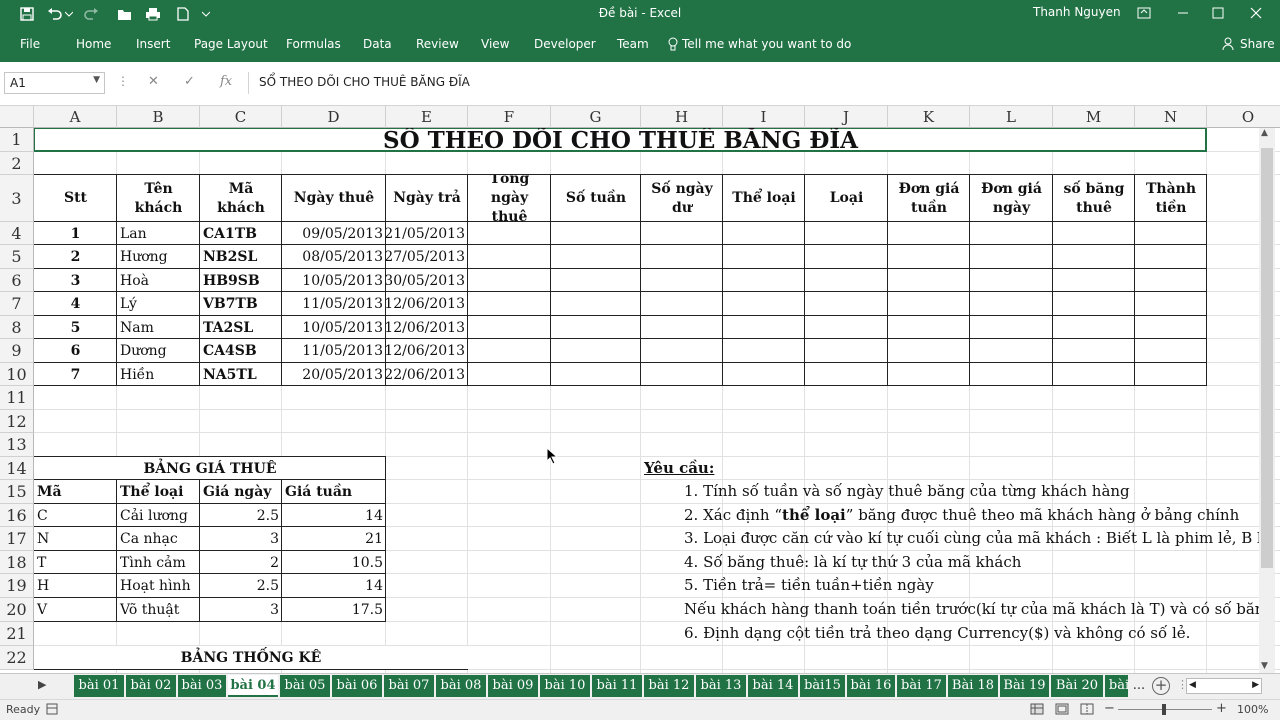 The height and width of the screenshot is (720, 1280). What do you see at coordinates (241, 586) in the screenshot?
I see `price-table-cell: 2.5` at bounding box center [241, 586].